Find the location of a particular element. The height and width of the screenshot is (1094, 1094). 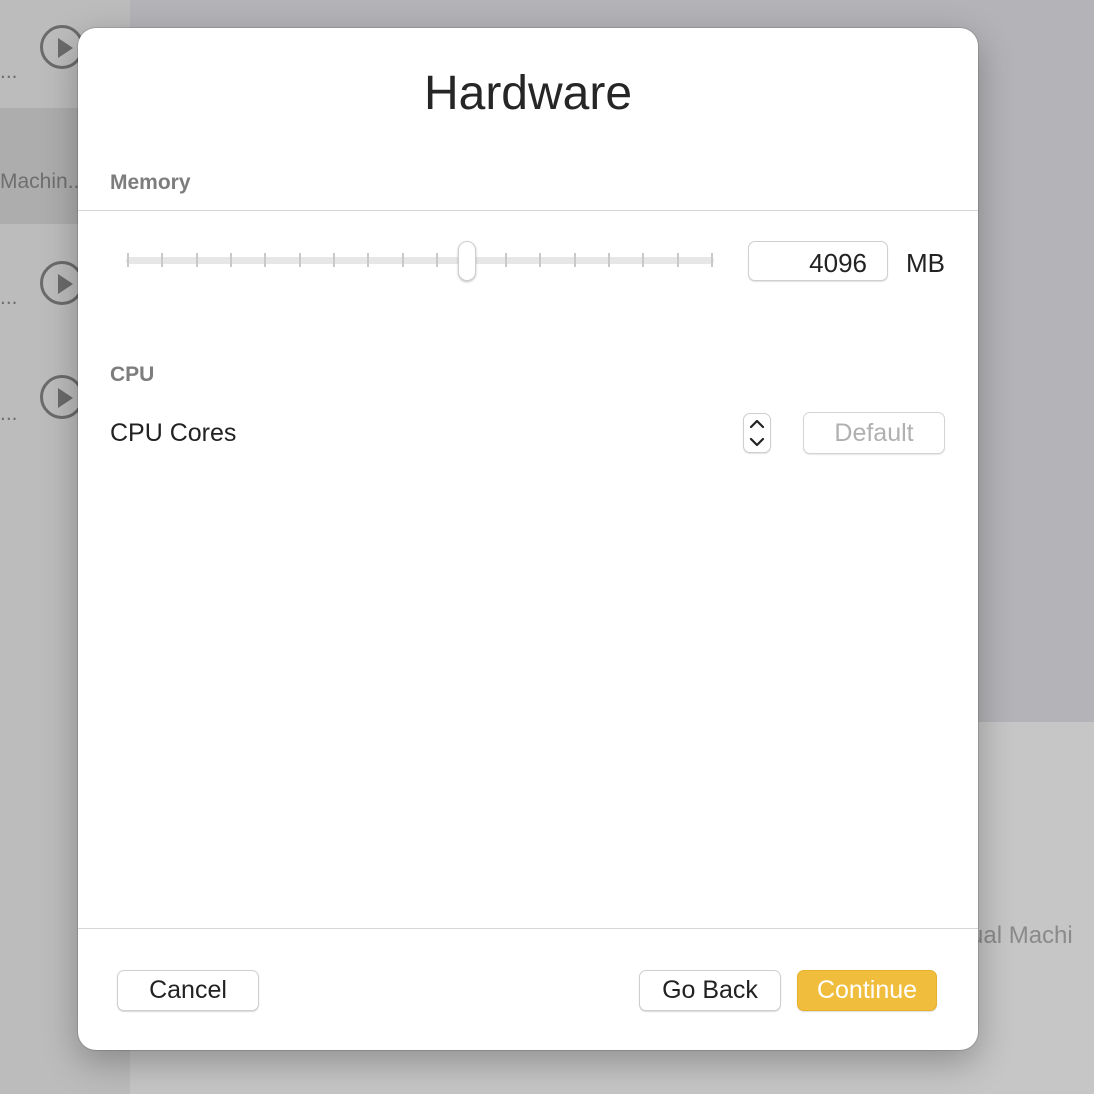

memory-divider is located at coordinates (528, 210).